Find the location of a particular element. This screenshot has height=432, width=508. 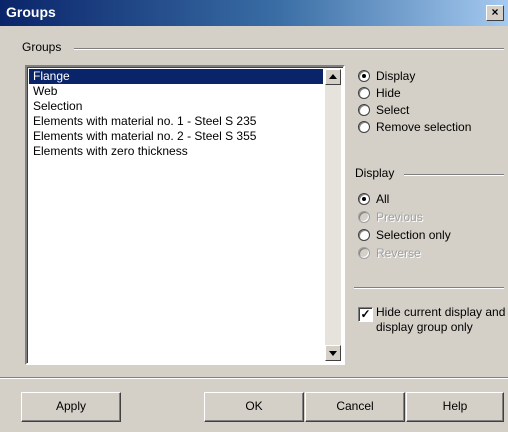

radio-label: Previous is located at coordinates (399, 217).